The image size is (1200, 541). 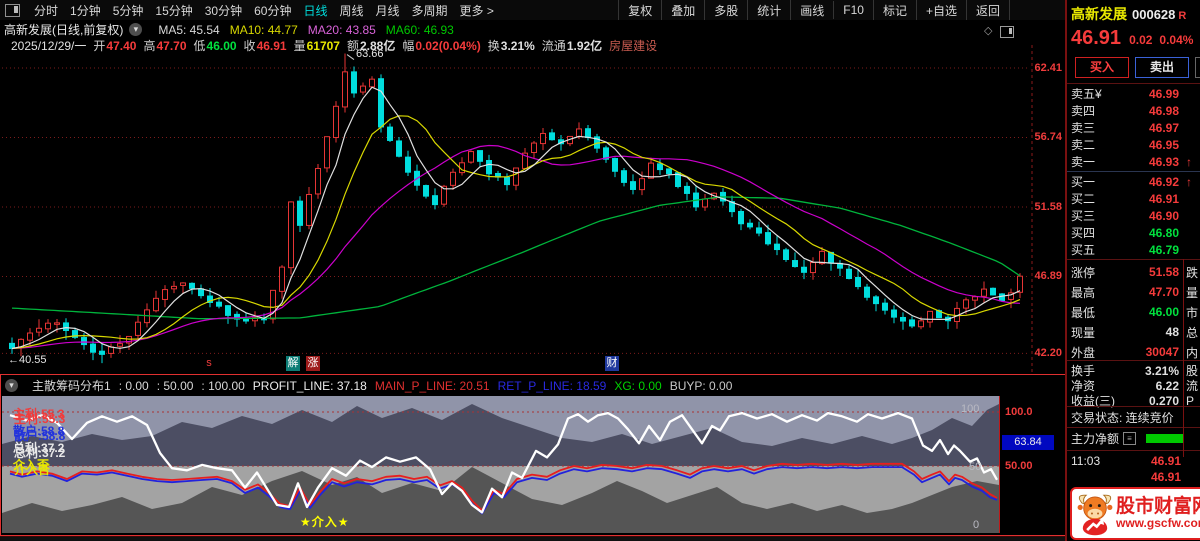 I want to click on action-F10: F10, so click(x=853, y=10).